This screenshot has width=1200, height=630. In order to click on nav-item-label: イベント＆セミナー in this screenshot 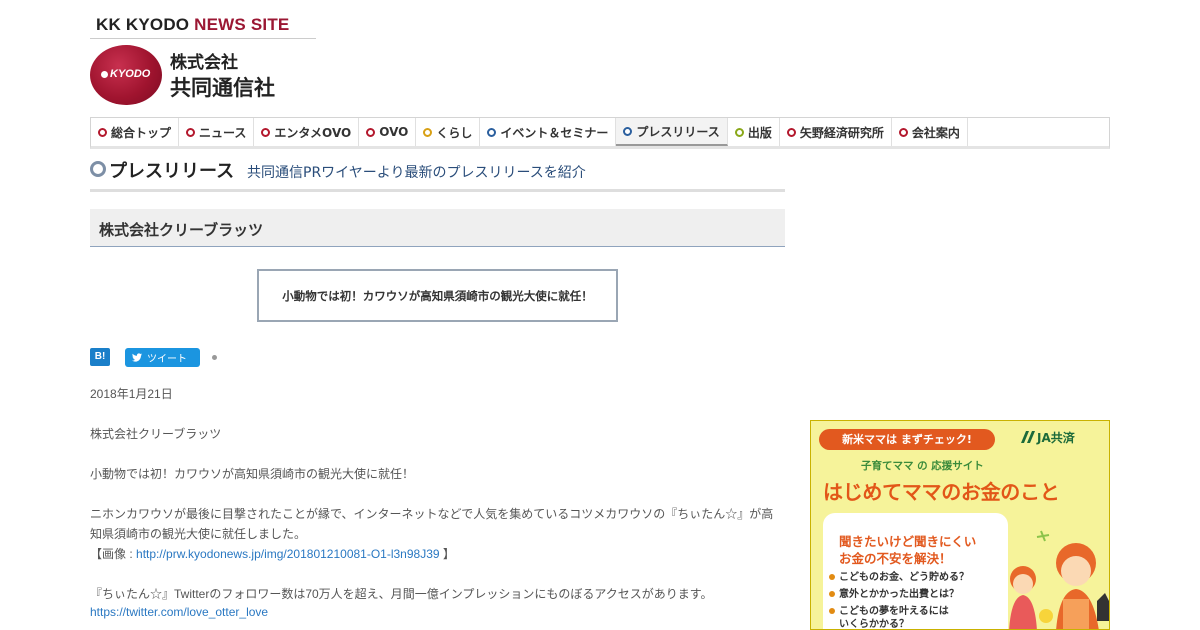, I will do `click(554, 132)`.